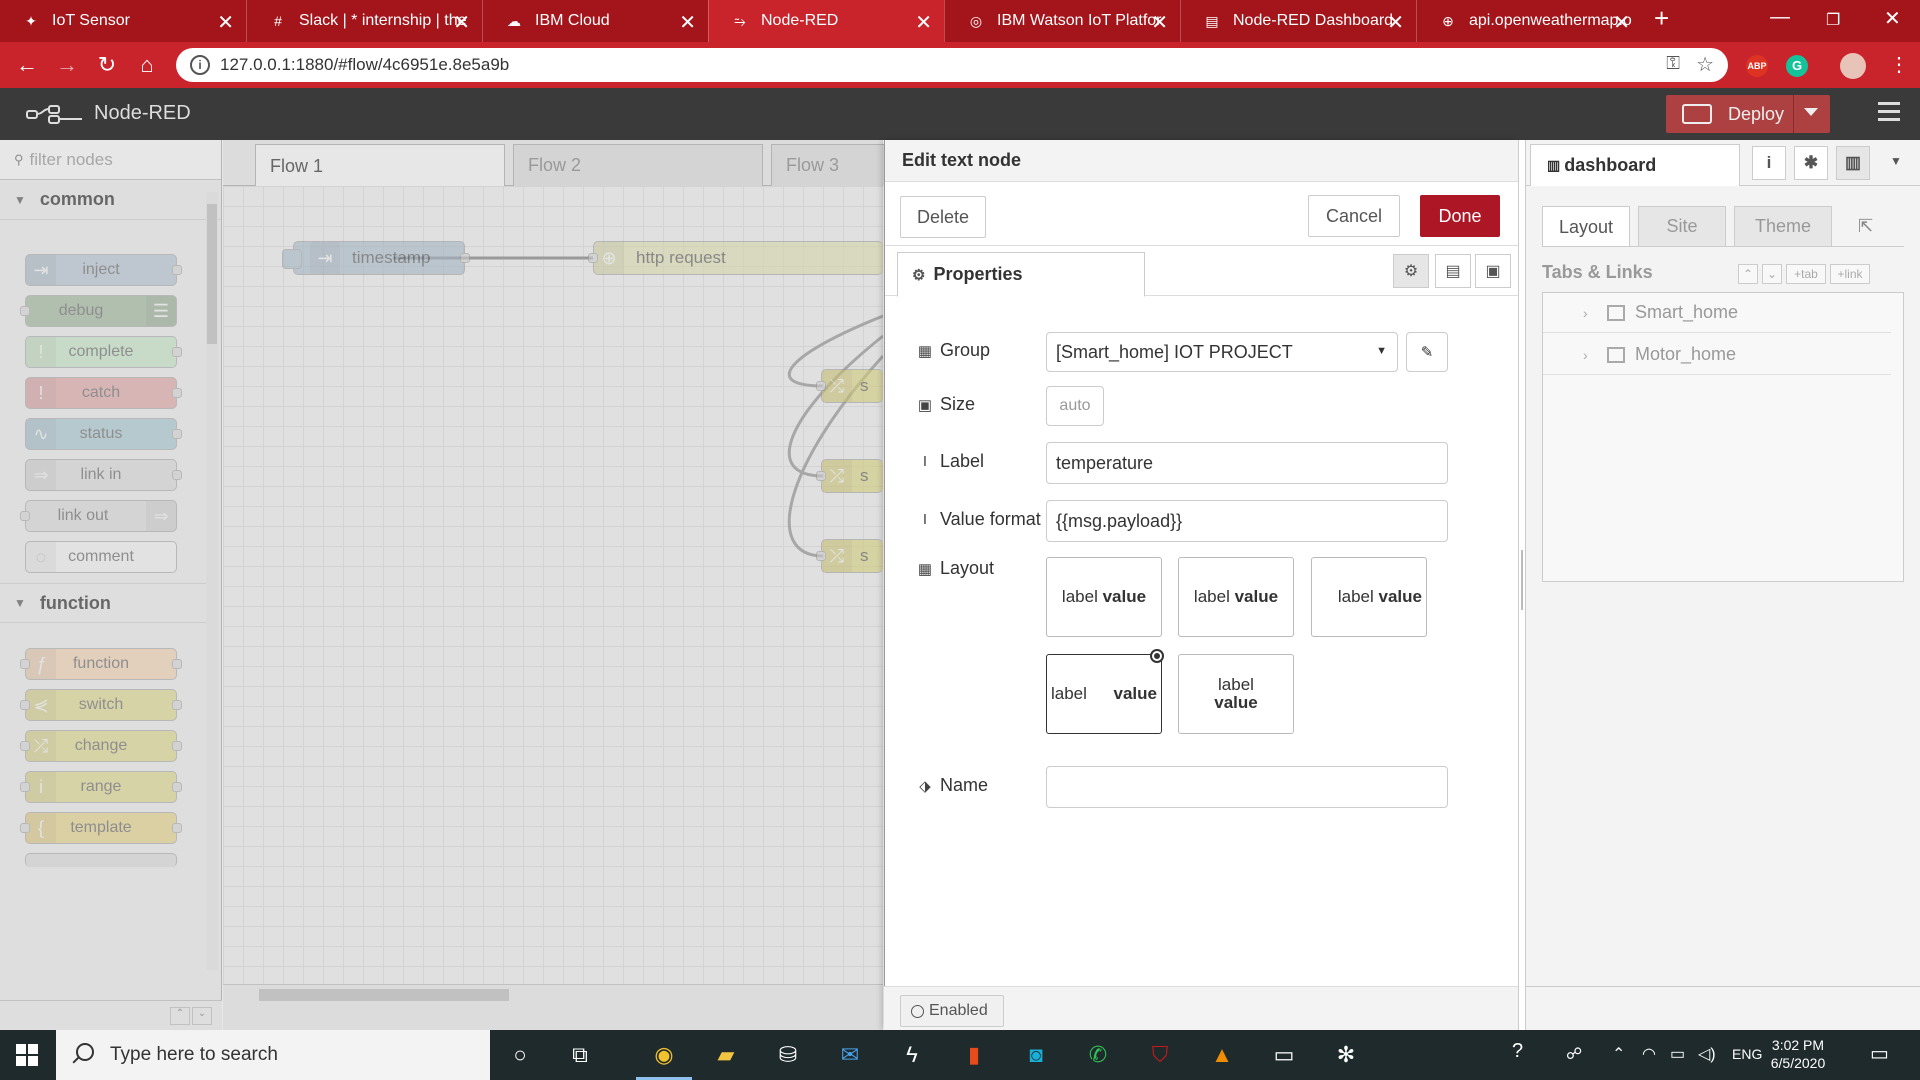 The height and width of the screenshot is (1080, 1920). Describe the element at coordinates (826, 21) in the screenshot. I see `browser-tab-node-red: ⥲ Node-RED ✕` at that location.